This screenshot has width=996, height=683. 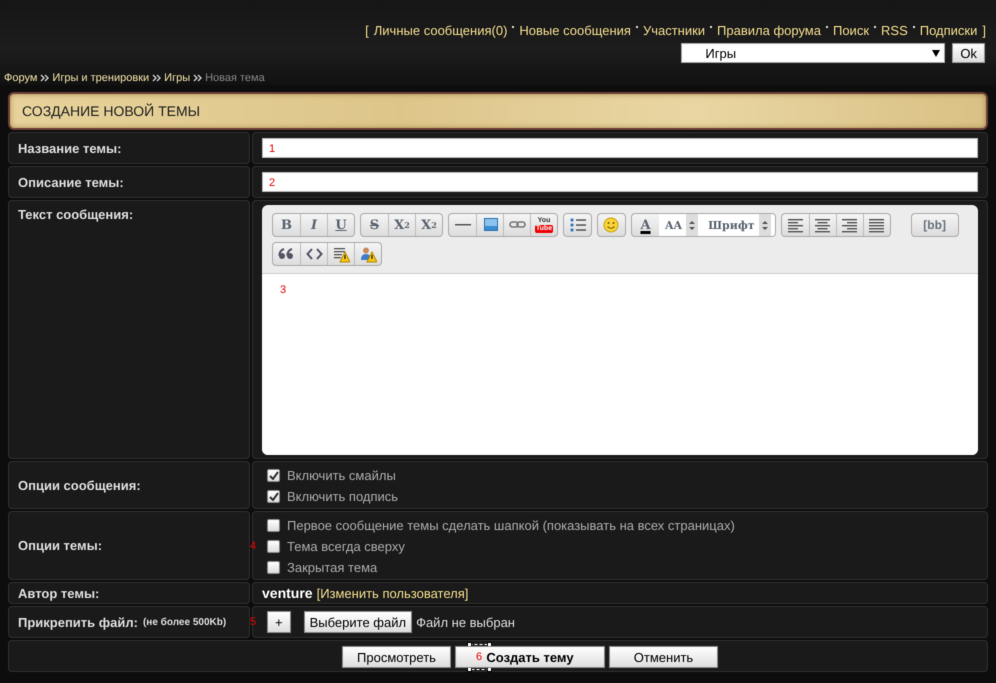 I want to click on form-button: Просмотреть, so click(x=396, y=657).